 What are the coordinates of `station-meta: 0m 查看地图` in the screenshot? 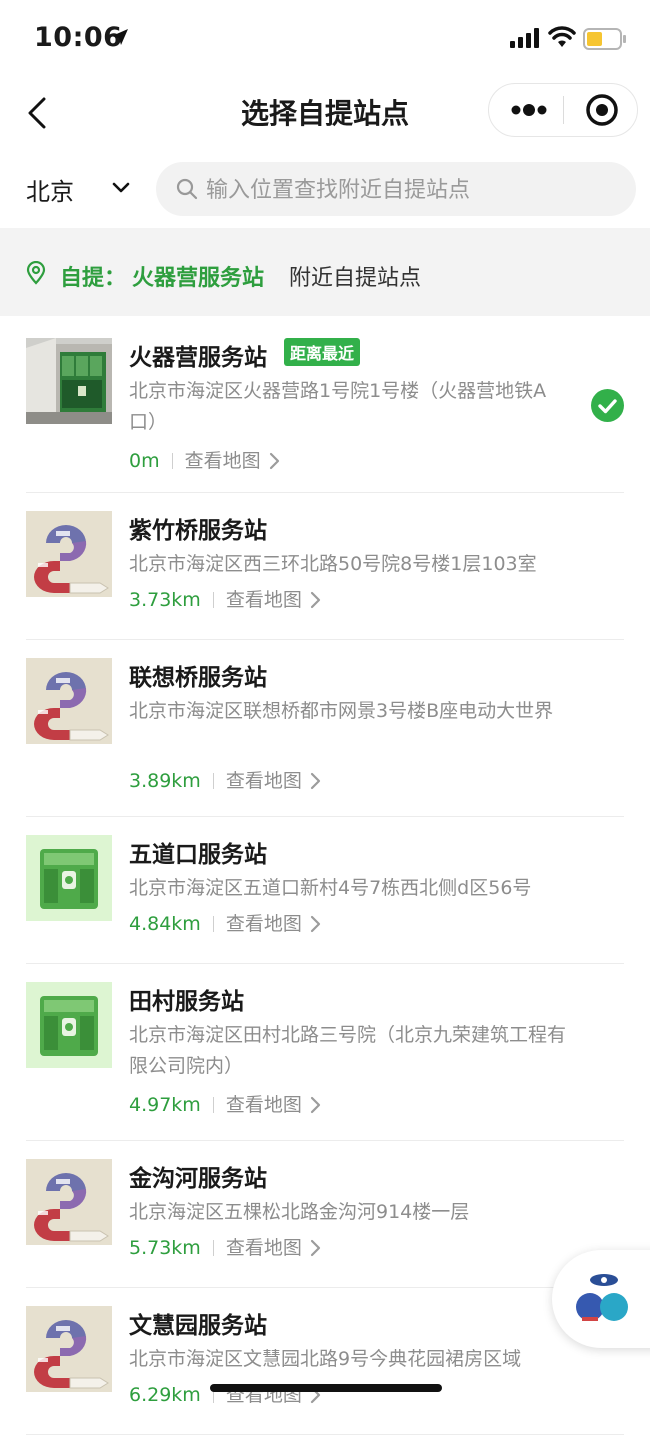 It's located at (204, 459).